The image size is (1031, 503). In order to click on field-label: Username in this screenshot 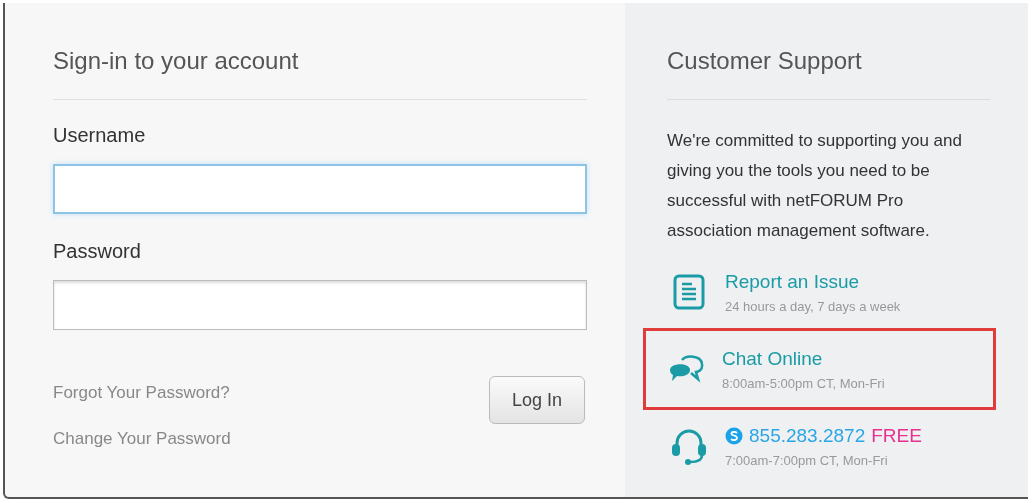, I will do `click(100, 135)`.